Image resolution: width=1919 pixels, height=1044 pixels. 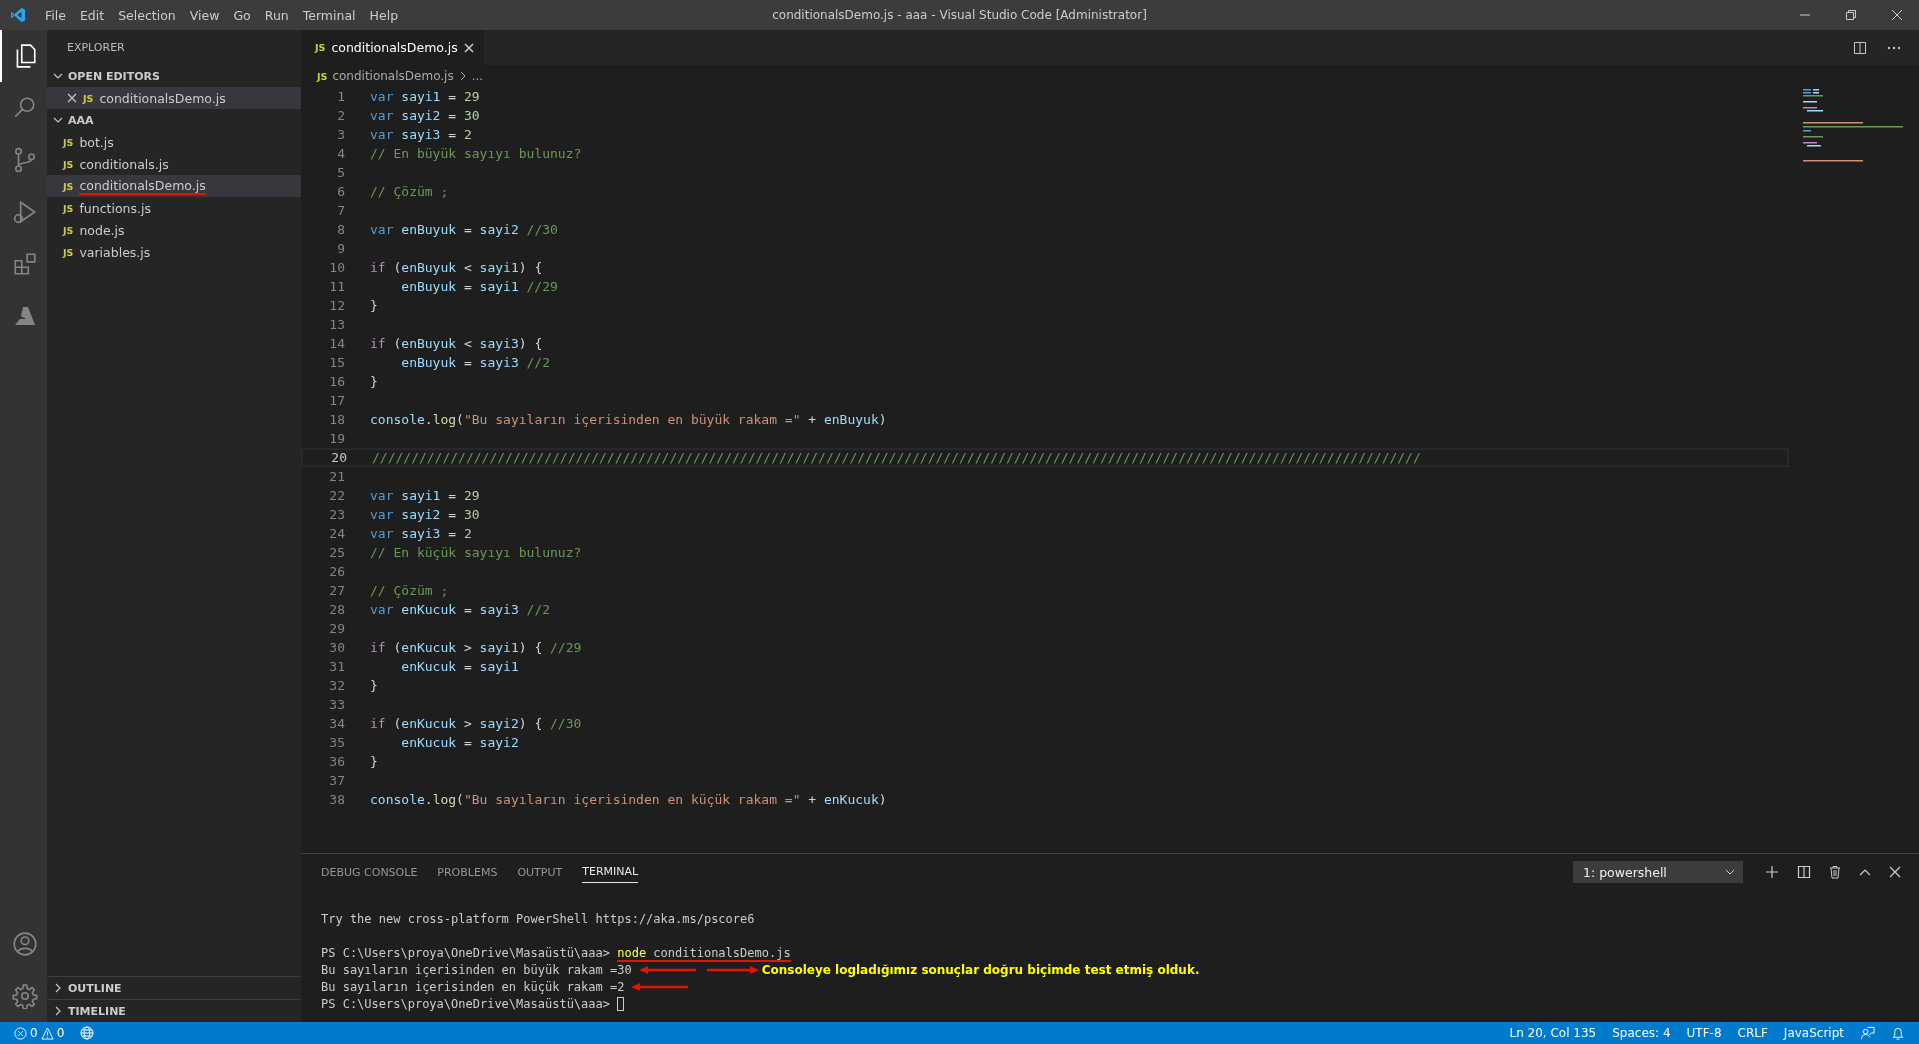 I want to click on explorer-entry: JS conditionals.js, so click(x=174, y=164).